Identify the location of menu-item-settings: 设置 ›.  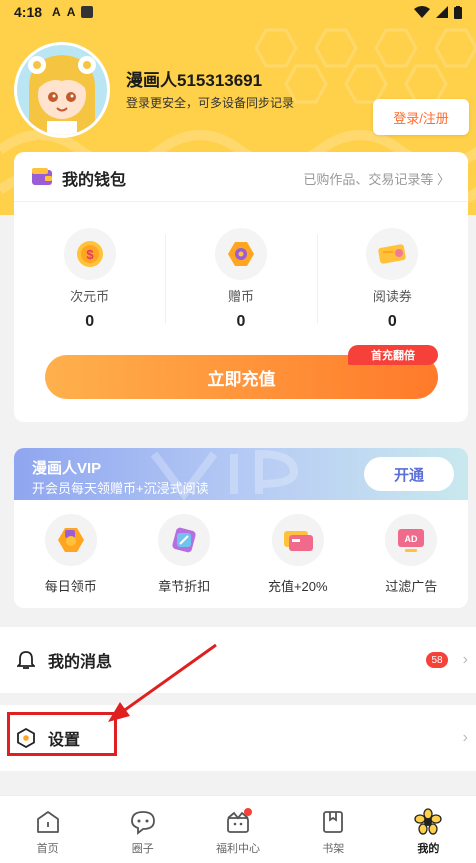
(238, 738).